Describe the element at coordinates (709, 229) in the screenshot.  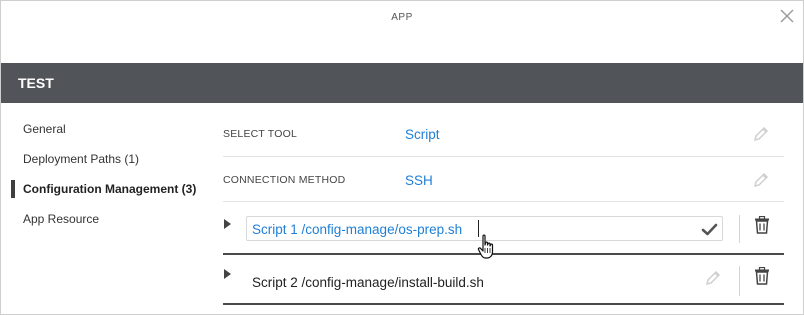
I see `check-icon` at that location.